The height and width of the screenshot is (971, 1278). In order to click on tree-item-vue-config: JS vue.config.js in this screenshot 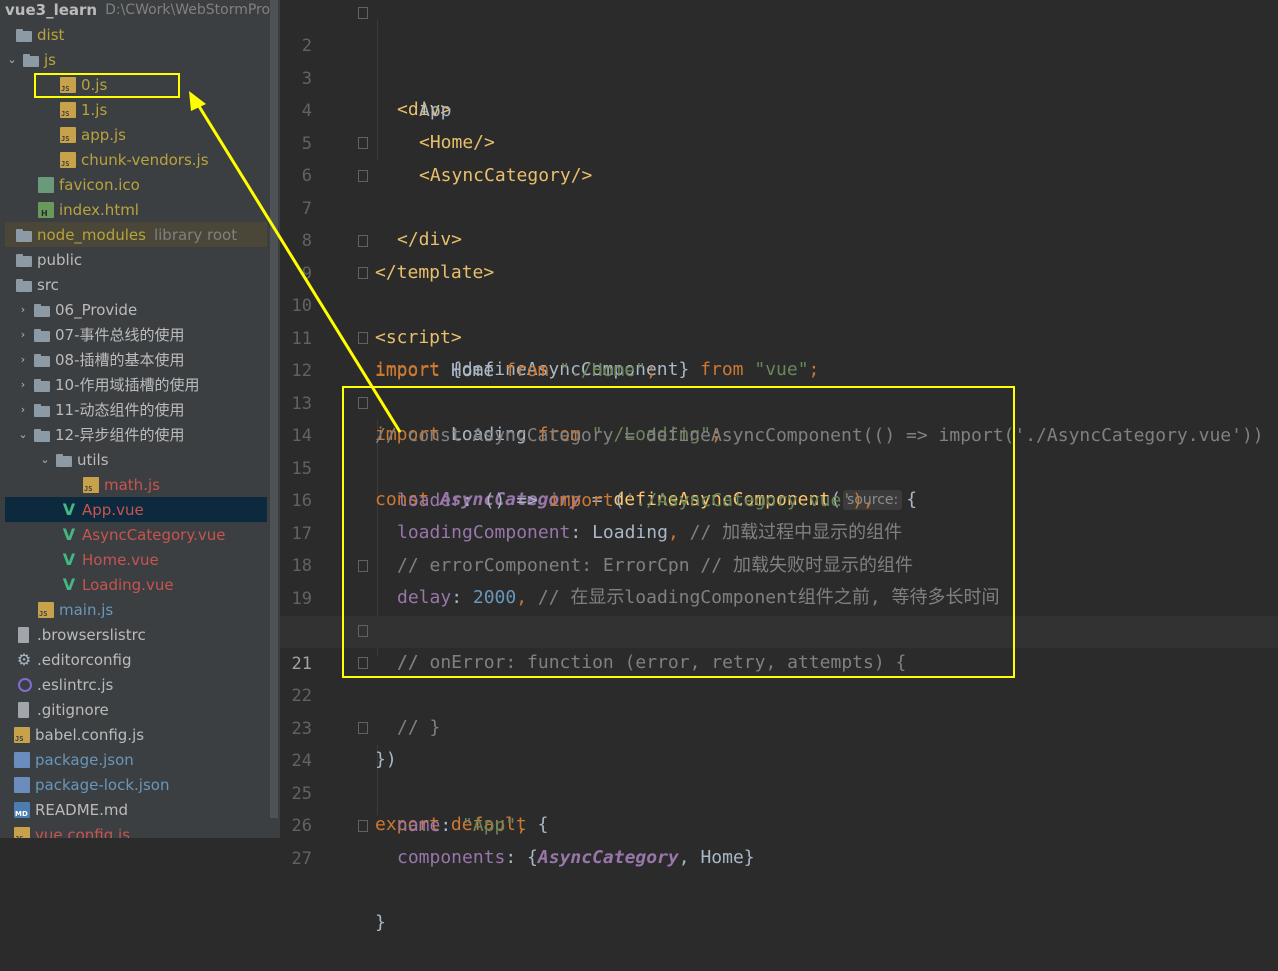, I will do `click(136, 830)`.